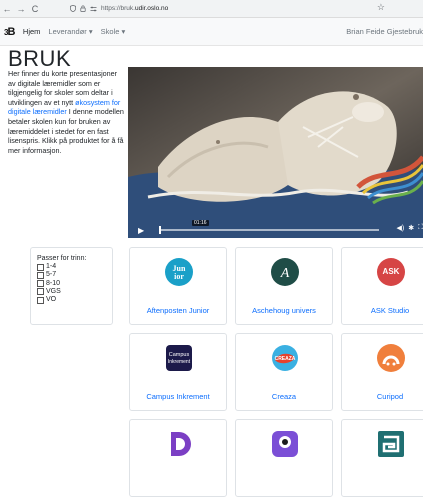  Describe the element at coordinates (74, 275) in the screenshot. I see `filter-option-5-7: 5-7` at that location.